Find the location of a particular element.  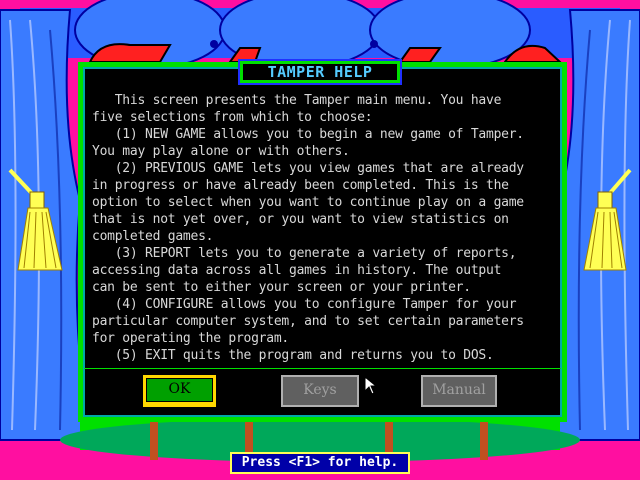

ok-button: OK is located at coordinates (179, 391).